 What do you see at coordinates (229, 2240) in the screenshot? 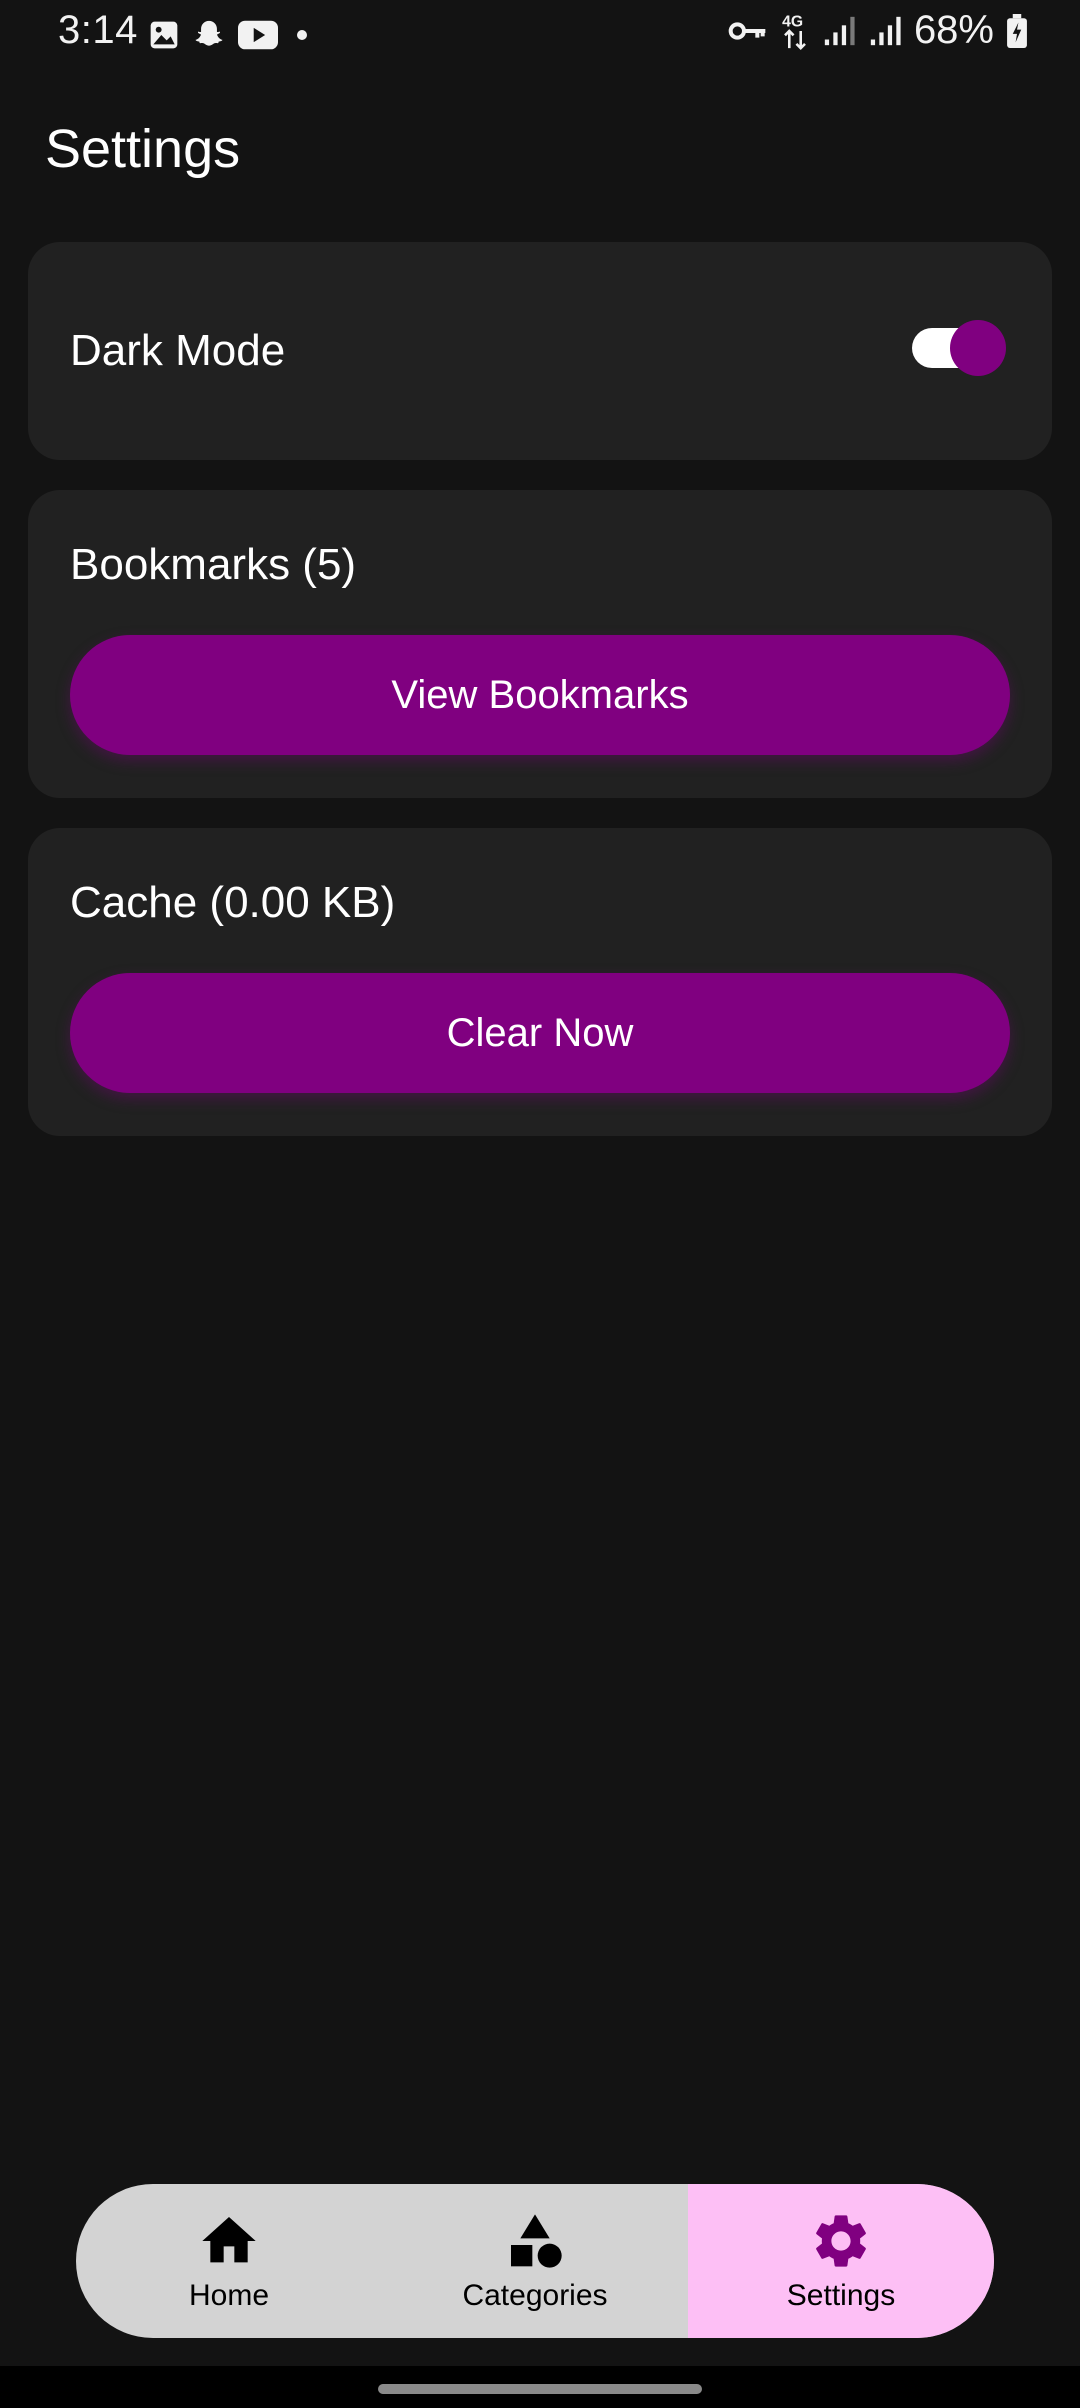
I see `home-icon` at bounding box center [229, 2240].